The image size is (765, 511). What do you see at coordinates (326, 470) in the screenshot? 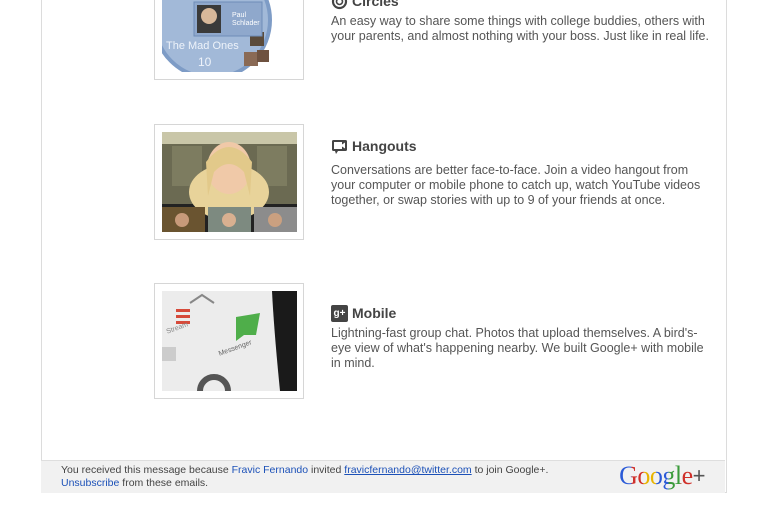
I see `footer-text-part: invited` at bounding box center [326, 470].